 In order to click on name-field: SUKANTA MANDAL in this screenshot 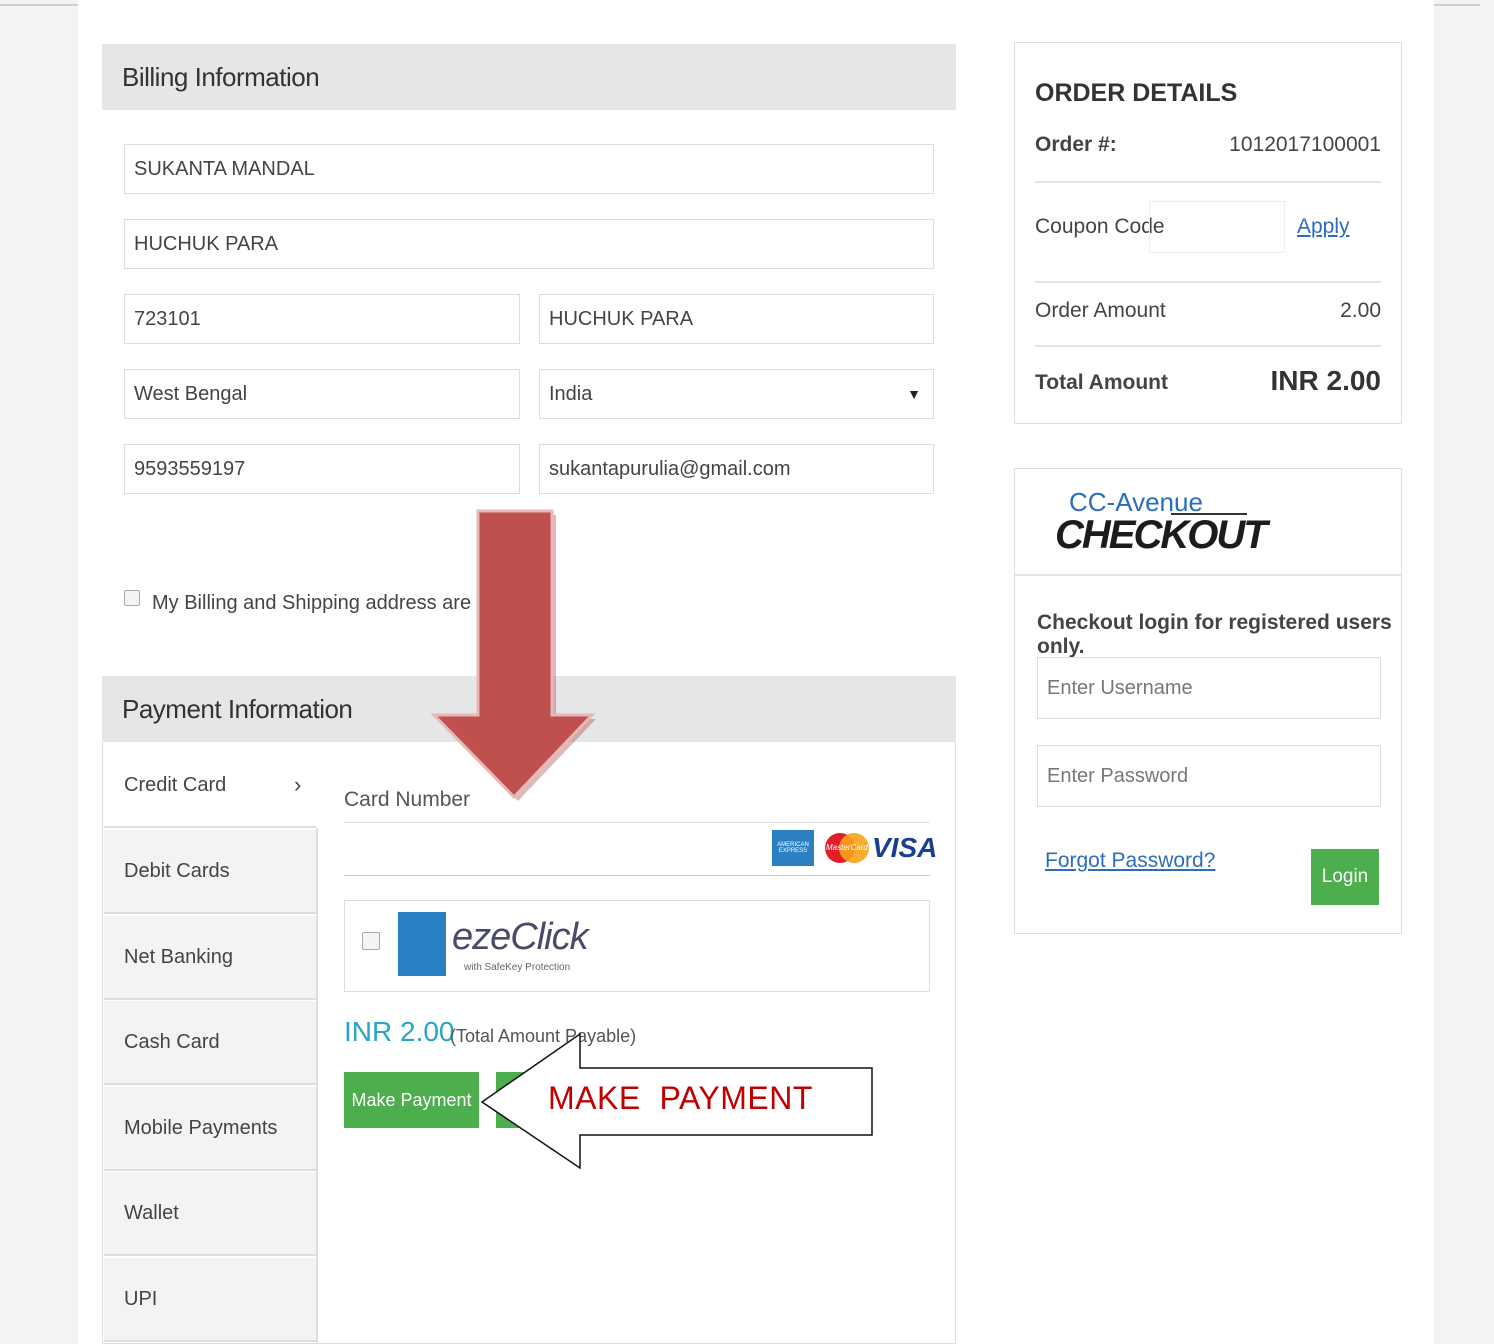, I will do `click(529, 169)`.